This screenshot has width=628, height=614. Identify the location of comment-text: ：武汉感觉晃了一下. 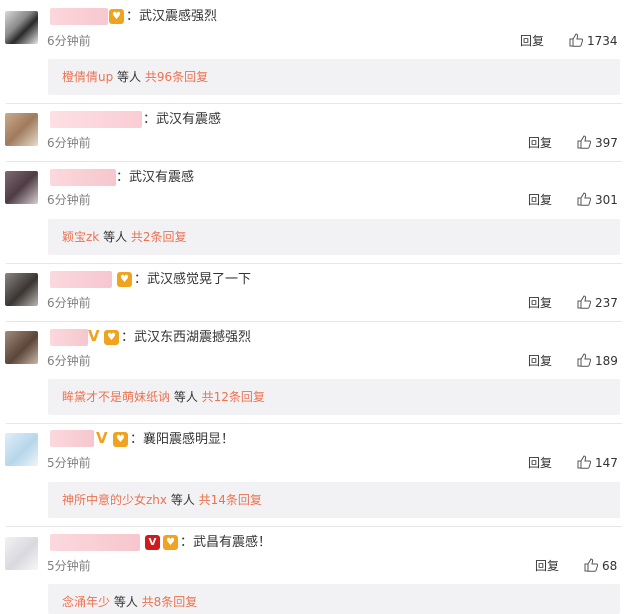
(193, 279).